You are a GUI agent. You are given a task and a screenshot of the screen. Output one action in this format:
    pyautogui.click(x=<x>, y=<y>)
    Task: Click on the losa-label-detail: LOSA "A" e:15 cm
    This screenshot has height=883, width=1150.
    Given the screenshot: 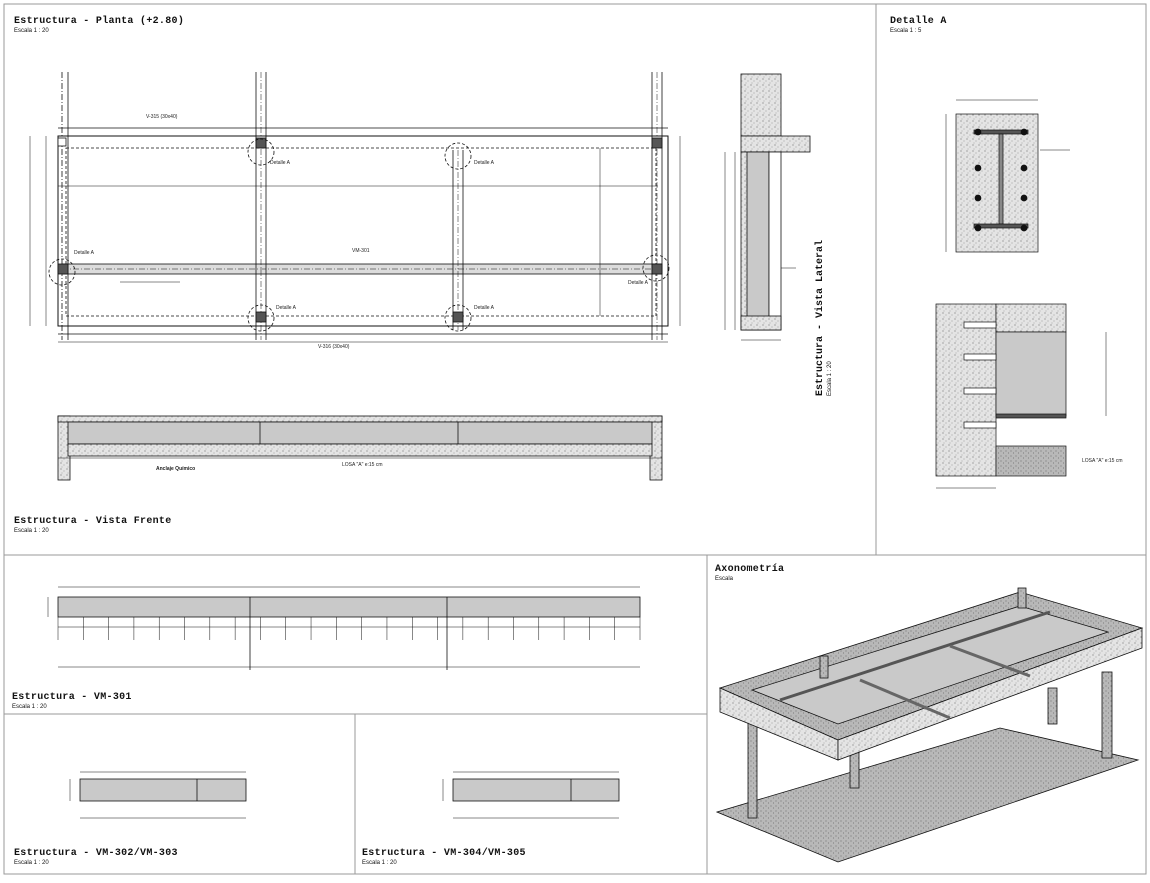 What is the action you would take?
    pyautogui.click(x=1102, y=461)
    